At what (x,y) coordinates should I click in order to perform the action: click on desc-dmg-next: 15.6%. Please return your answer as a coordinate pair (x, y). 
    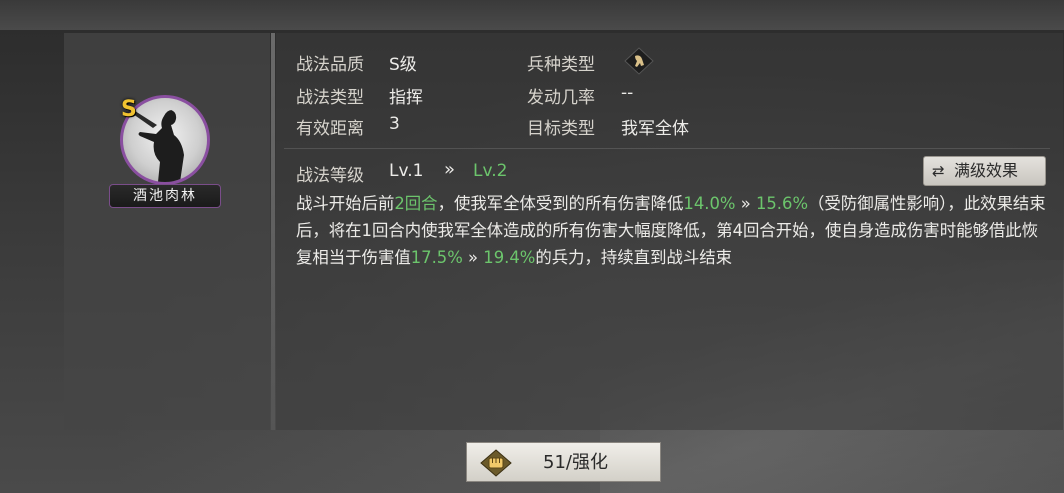
    Looking at the image, I should click on (782, 203).